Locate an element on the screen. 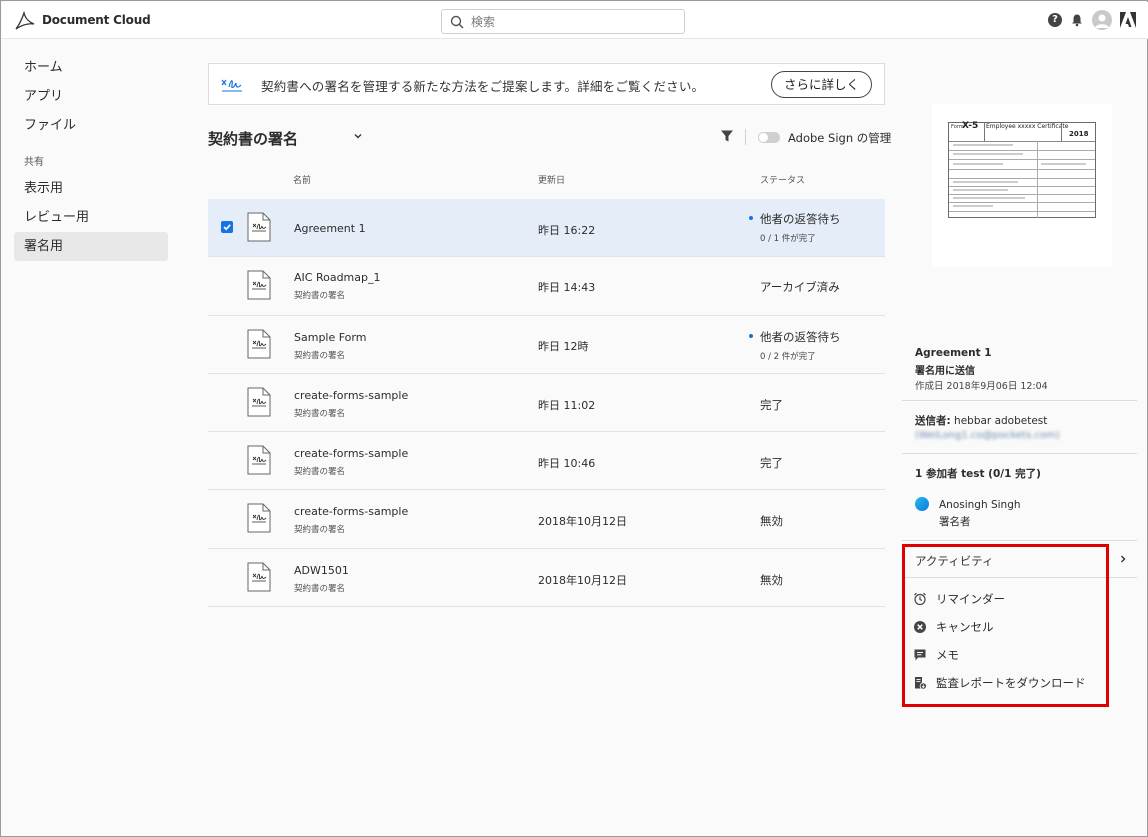 The image size is (1148, 837). row-checkbox is located at coordinates (227, 227).